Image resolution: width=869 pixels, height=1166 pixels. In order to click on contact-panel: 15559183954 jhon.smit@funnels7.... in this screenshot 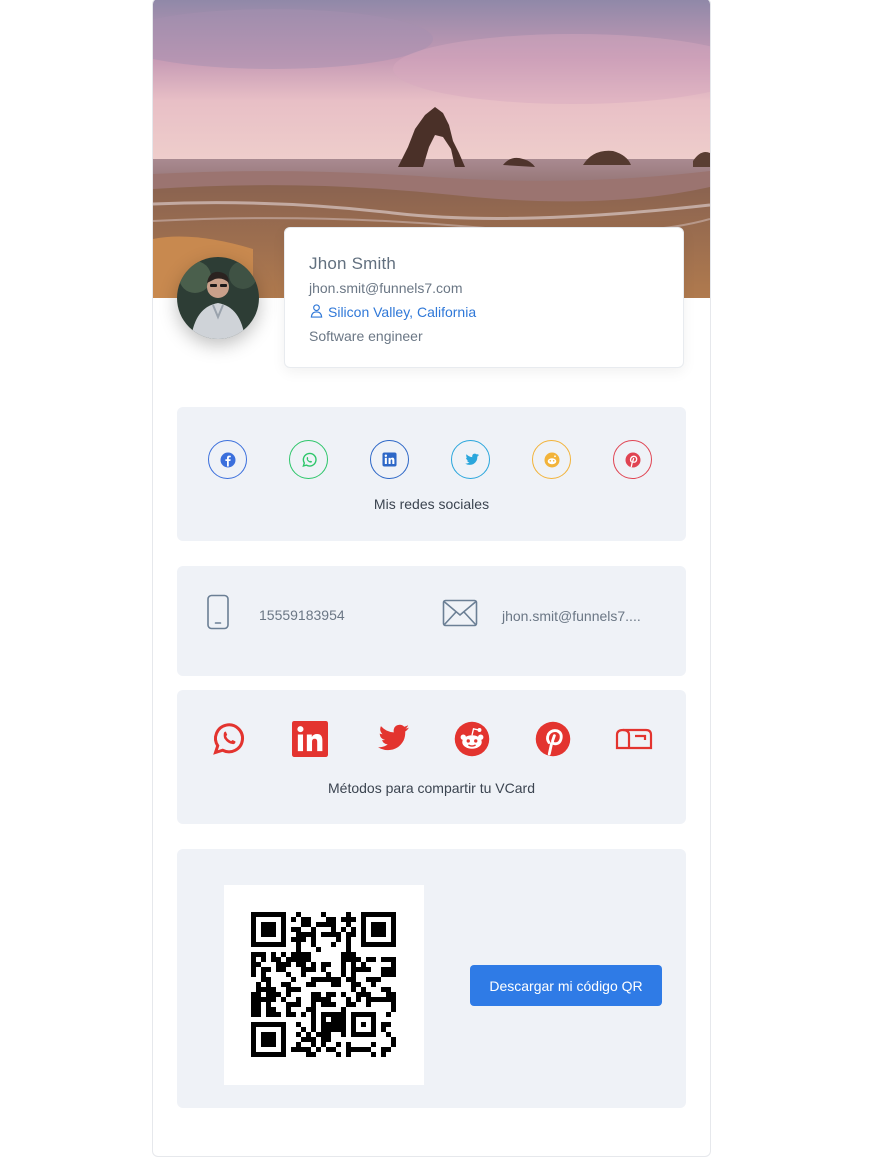, I will do `click(431, 621)`.